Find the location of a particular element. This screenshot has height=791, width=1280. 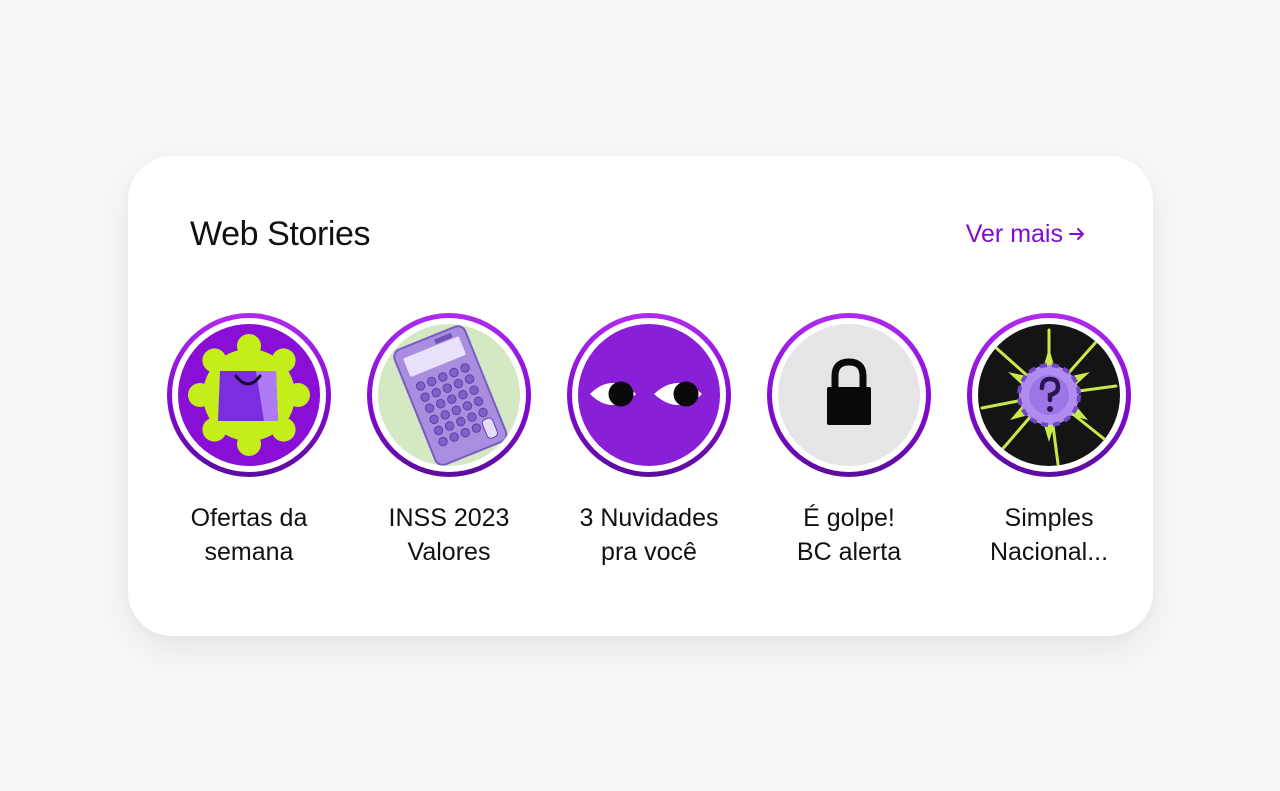

story-label-line1: Simples is located at coordinates (1049, 518).